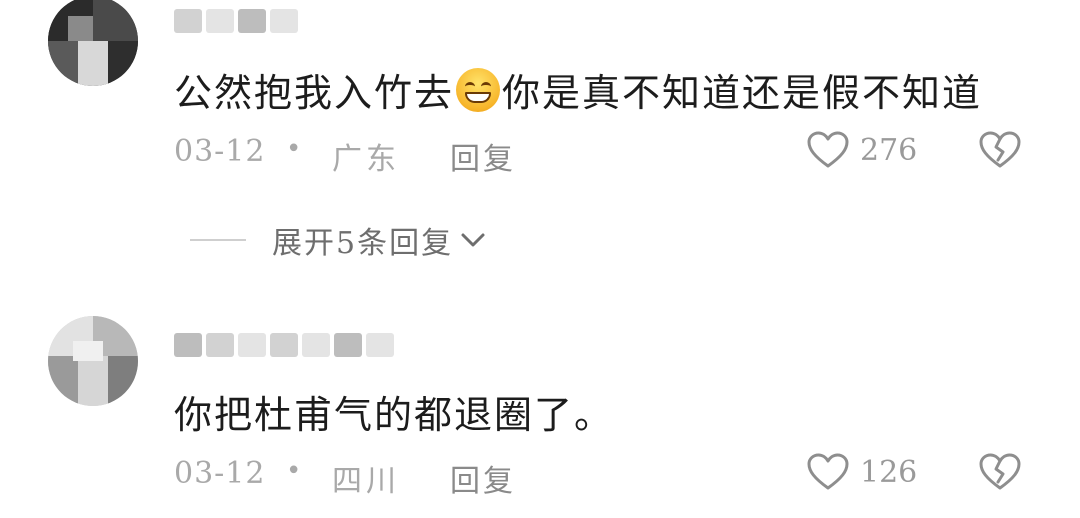 The width and height of the screenshot is (1080, 518). What do you see at coordinates (478, 90) in the screenshot?
I see `grinning-sweat-emoji-icon` at bounding box center [478, 90].